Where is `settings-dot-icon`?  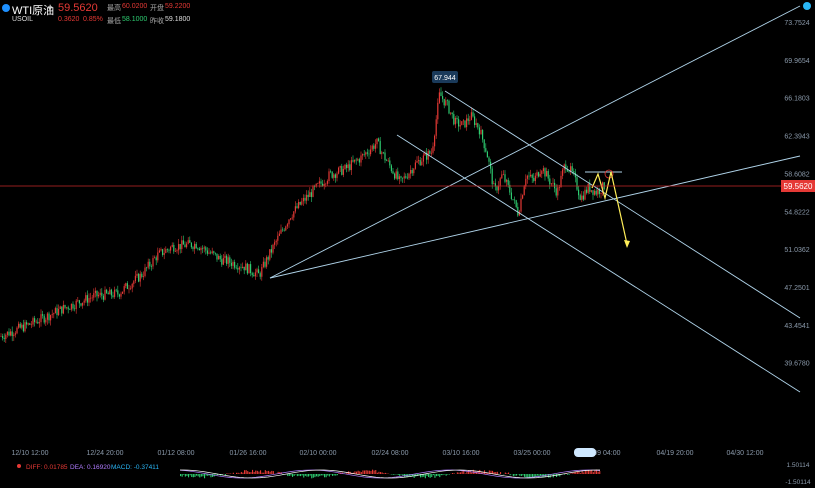 settings-dot-icon is located at coordinates (807, 6).